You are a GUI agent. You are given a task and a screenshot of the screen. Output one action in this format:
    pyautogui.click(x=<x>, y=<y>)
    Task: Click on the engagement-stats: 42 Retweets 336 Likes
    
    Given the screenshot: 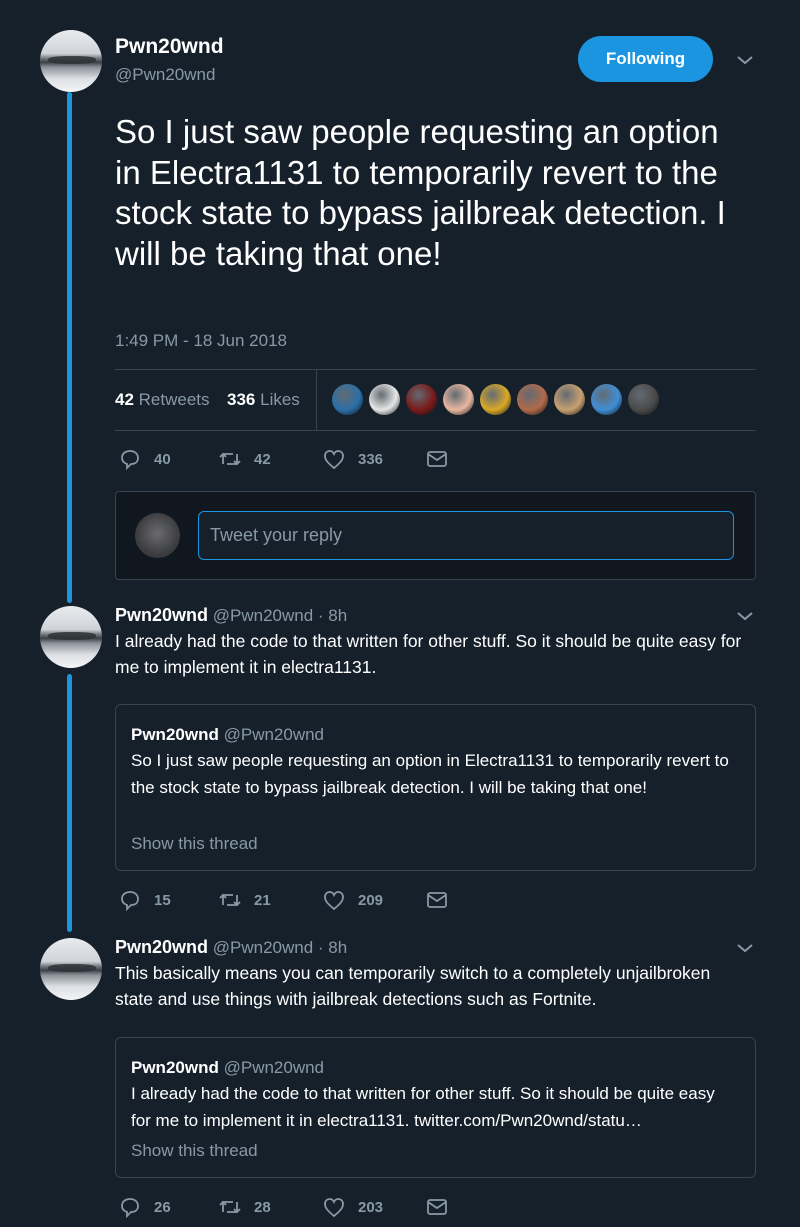 What is the action you would take?
    pyautogui.click(x=435, y=400)
    